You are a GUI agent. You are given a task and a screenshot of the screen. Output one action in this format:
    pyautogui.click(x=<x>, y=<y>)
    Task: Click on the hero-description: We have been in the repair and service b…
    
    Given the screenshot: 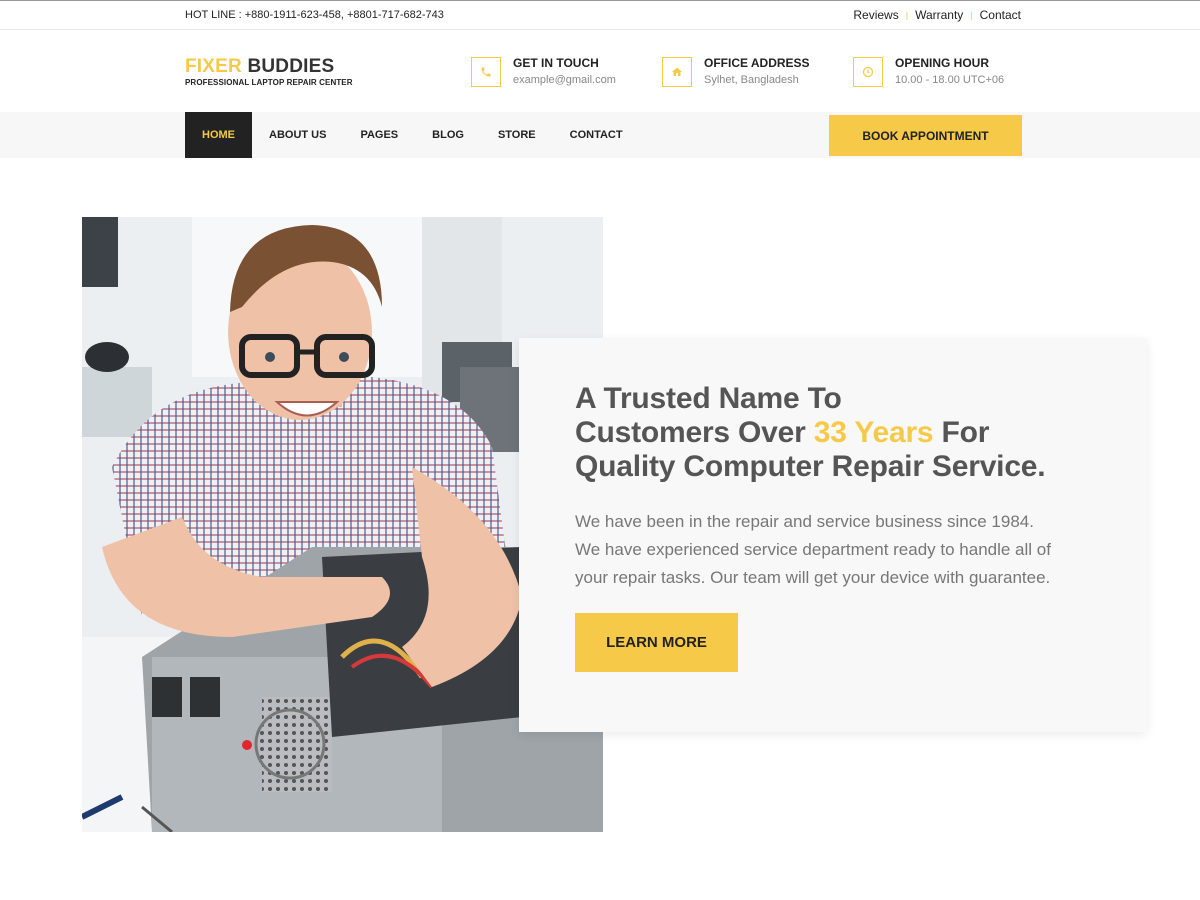 What is the action you would take?
    pyautogui.click(x=845, y=550)
    